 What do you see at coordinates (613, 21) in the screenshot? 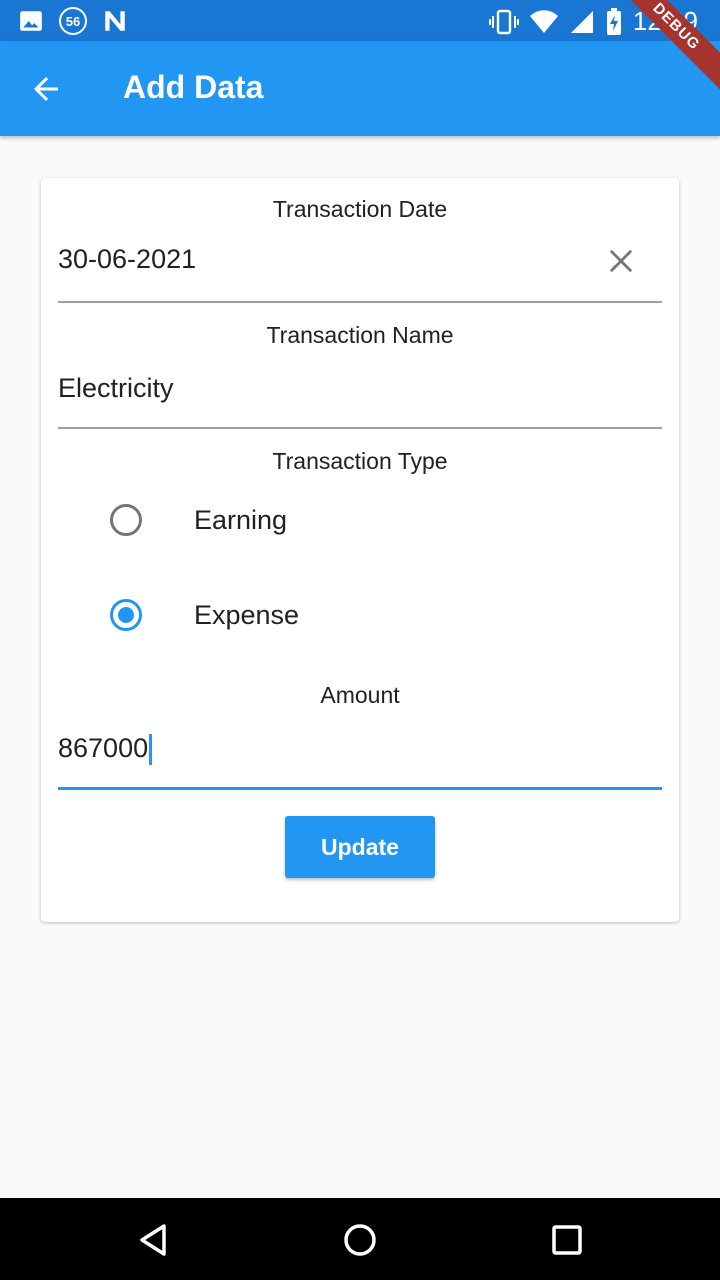
I see `battery-charging-icon` at bounding box center [613, 21].